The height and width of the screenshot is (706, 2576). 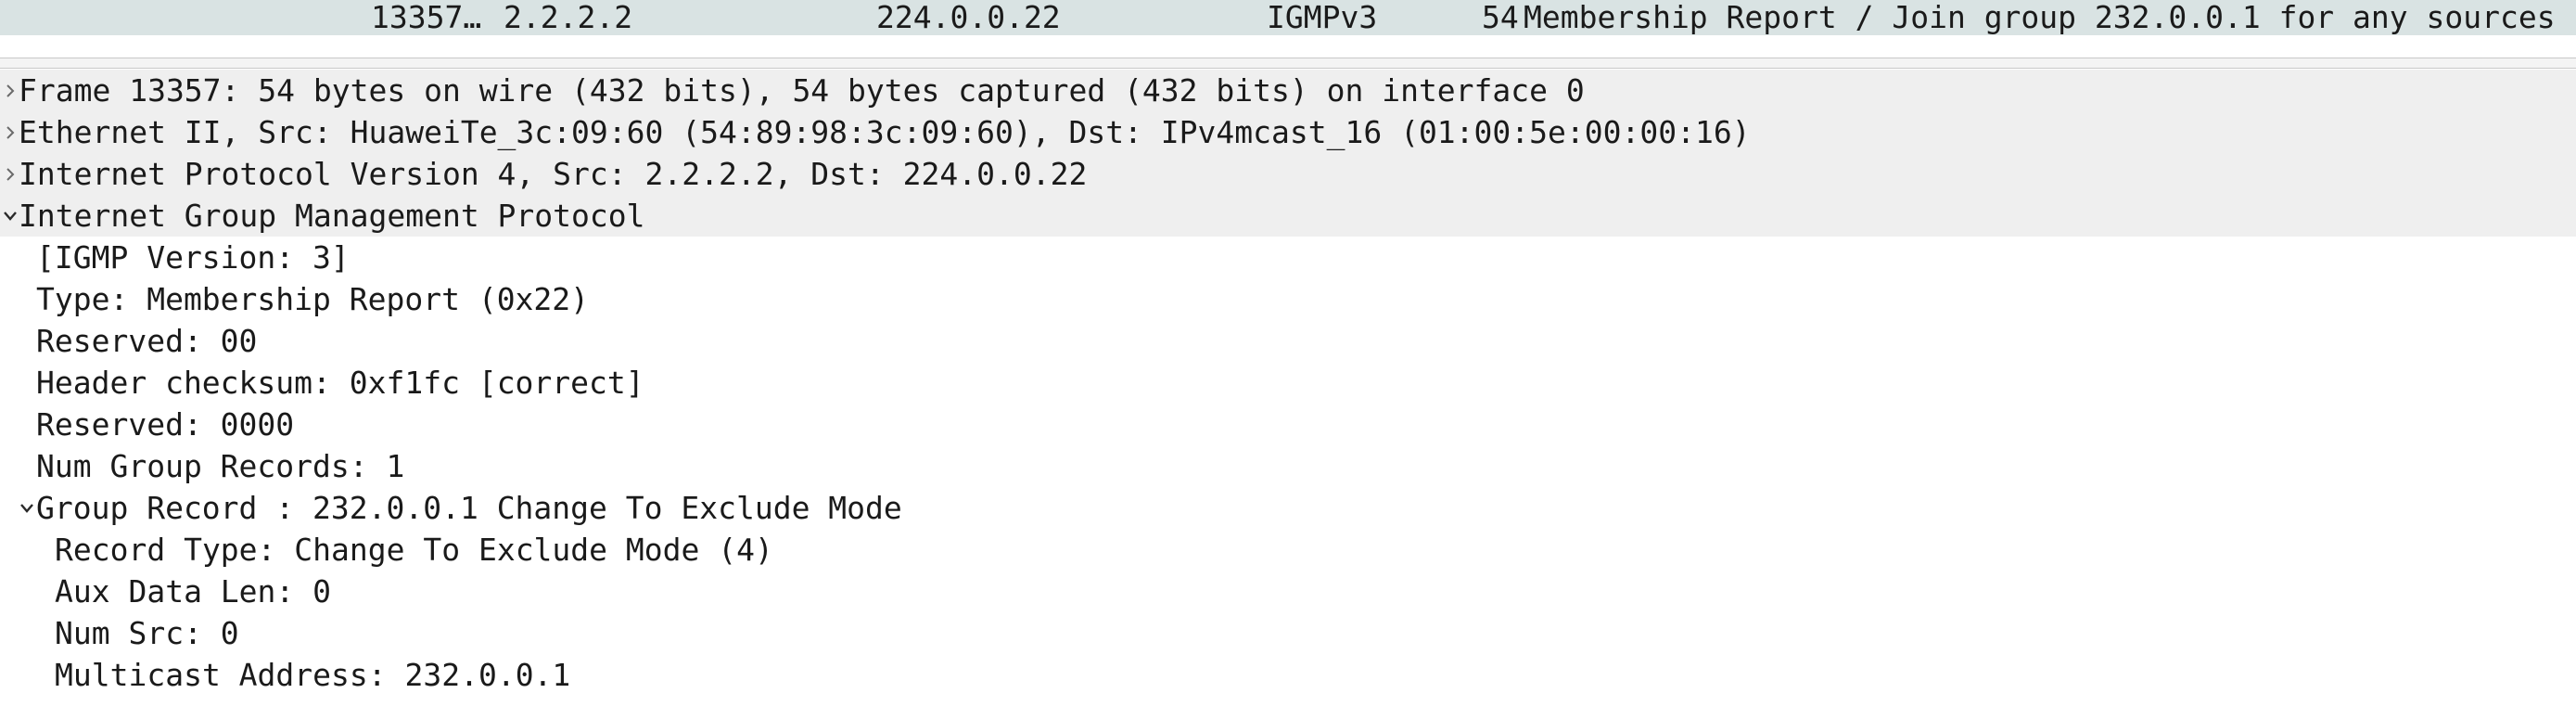 What do you see at coordinates (313, 299) in the screenshot?
I see `tree-item-label: Type: Membership Report (0x22)` at bounding box center [313, 299].